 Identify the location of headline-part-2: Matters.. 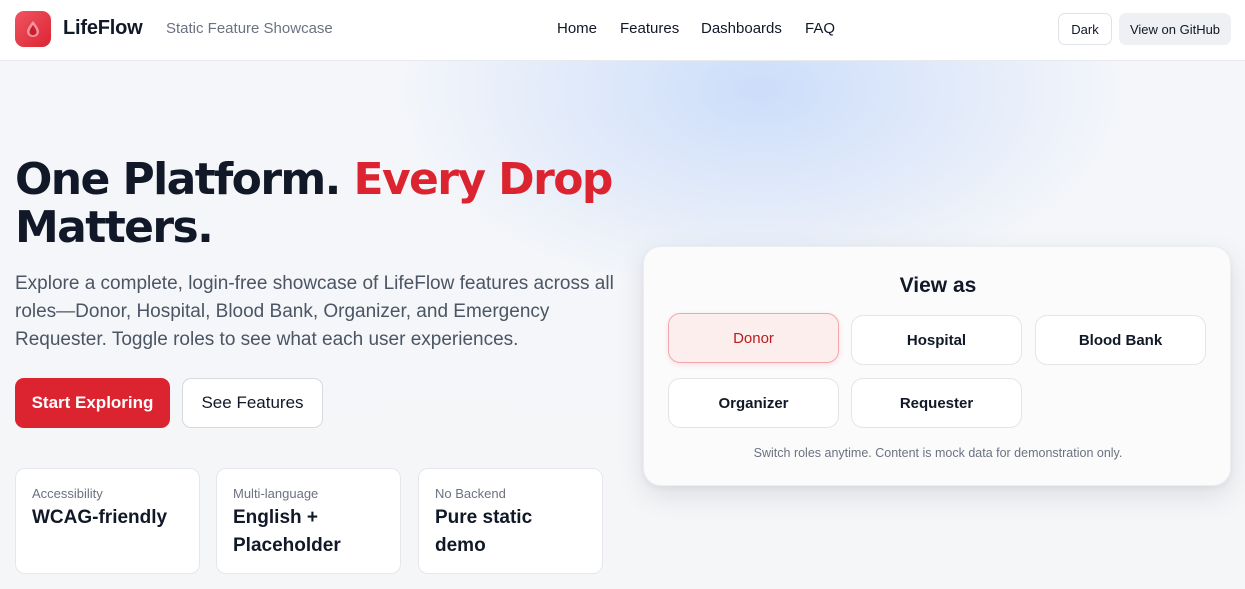
(114, 227).